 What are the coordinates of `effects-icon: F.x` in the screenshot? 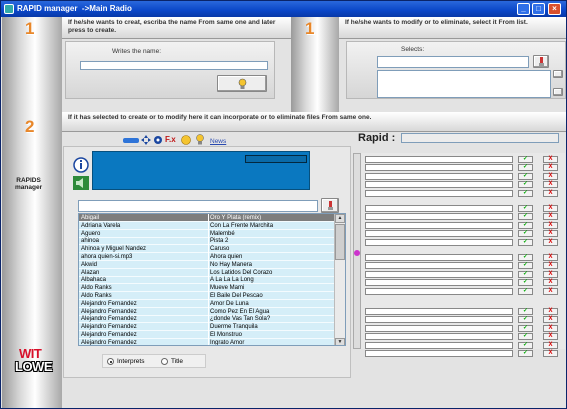 It's located at (170, 139).